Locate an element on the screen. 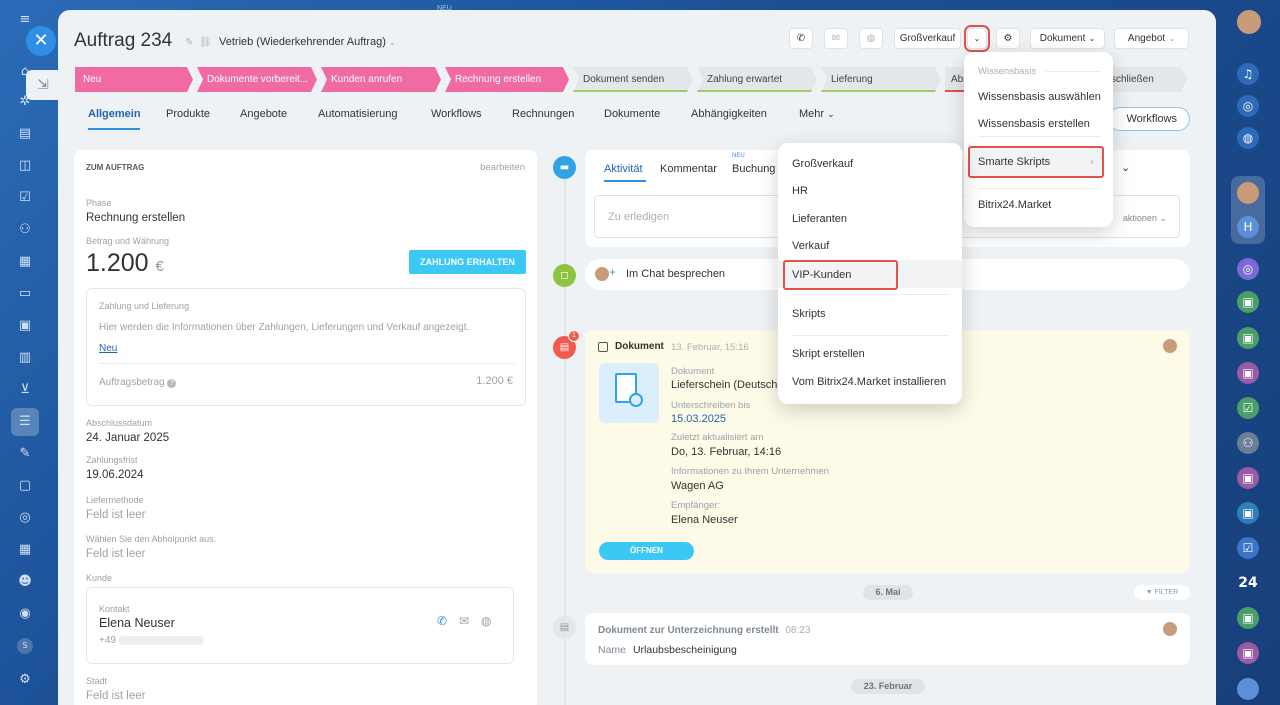 Image resolution: width=1280 pixels, height=705 pixels. checklist-icon: ☑ is located at coordinates (25, 198).